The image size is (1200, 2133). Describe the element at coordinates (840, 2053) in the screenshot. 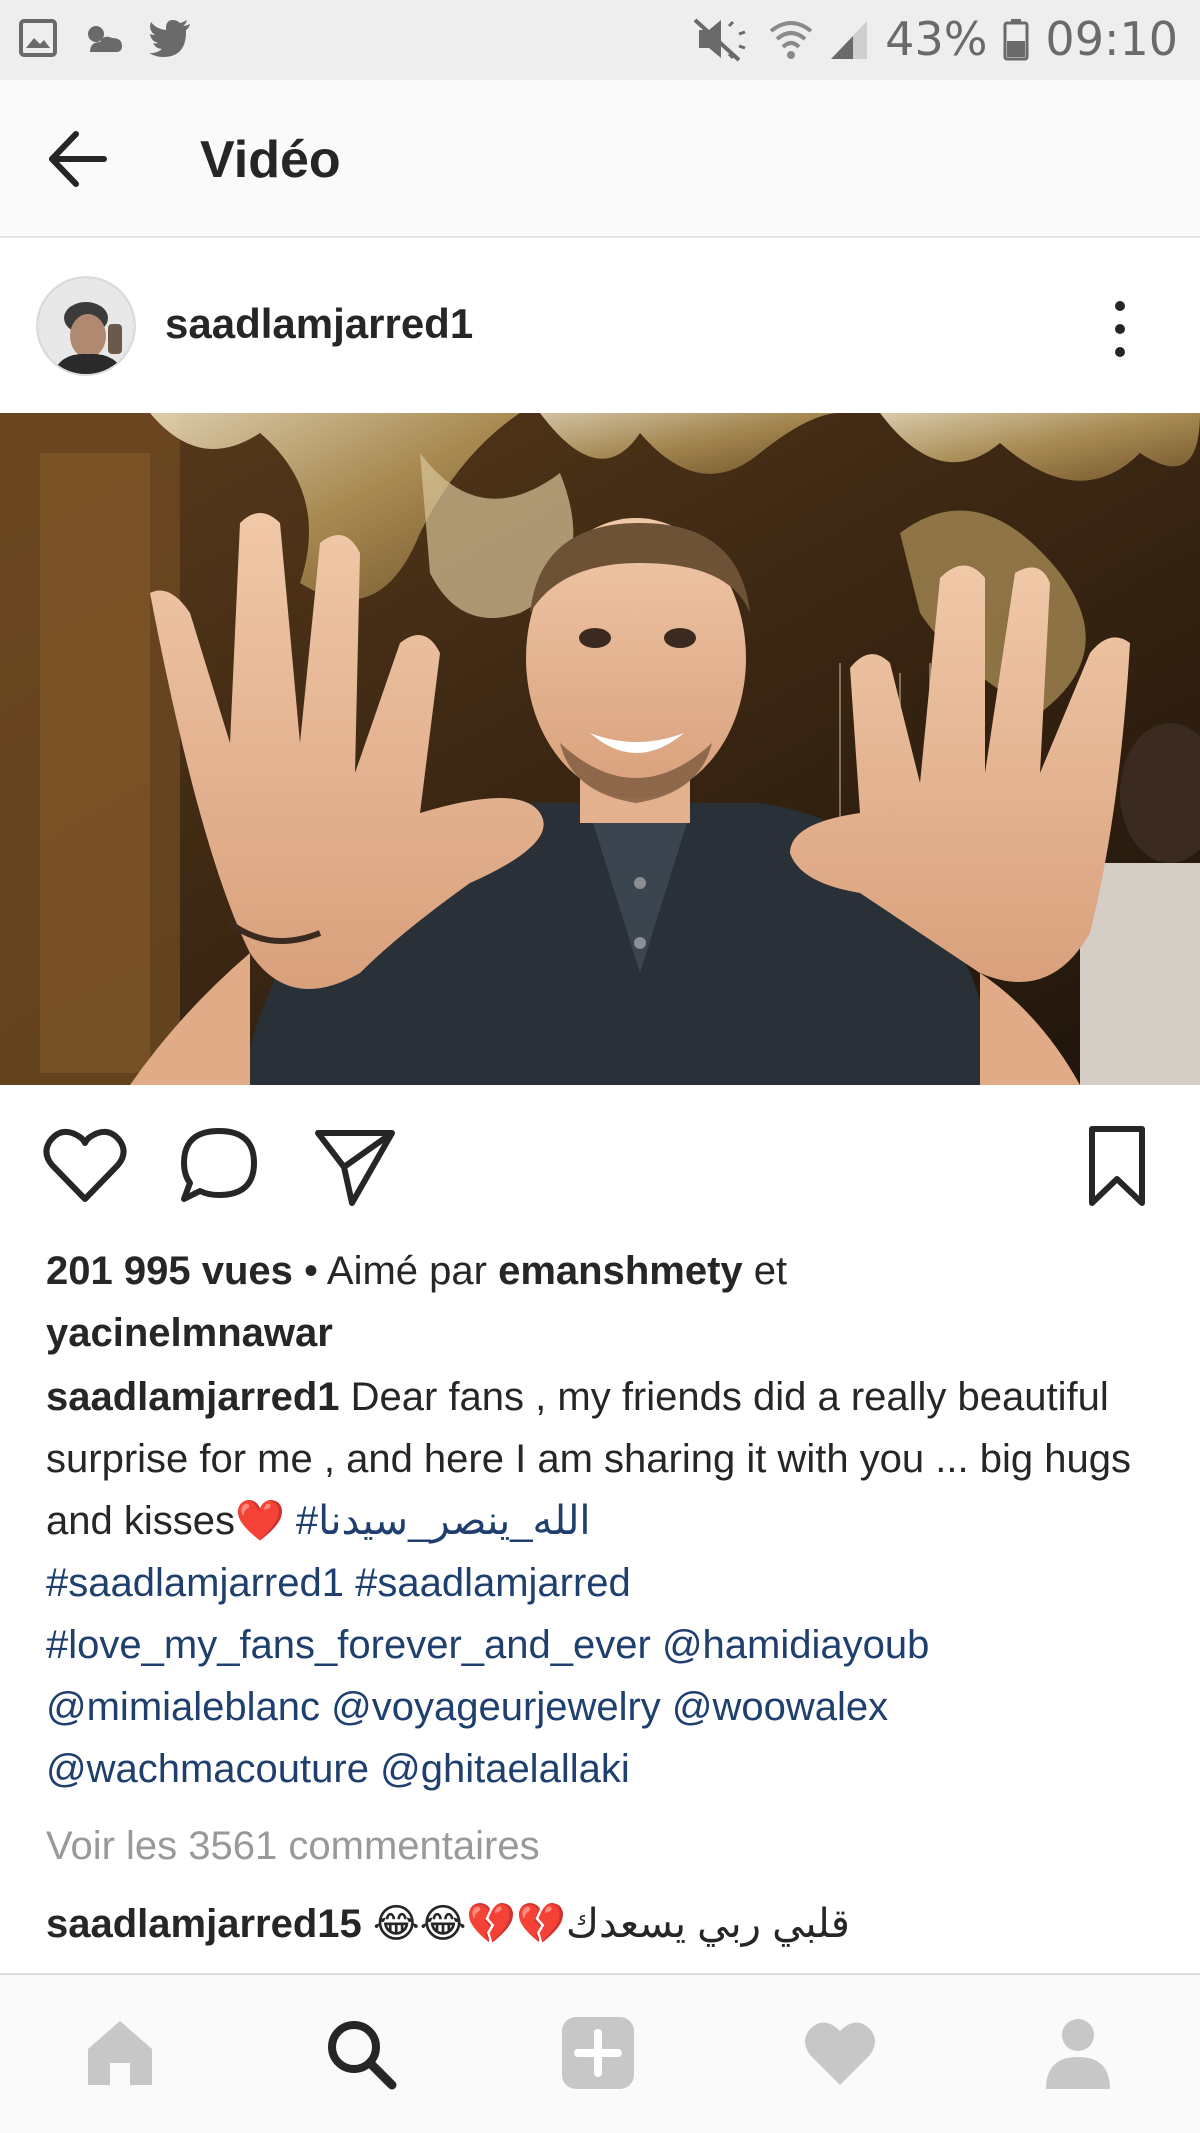

I see `activity-heart-icon` at that location.